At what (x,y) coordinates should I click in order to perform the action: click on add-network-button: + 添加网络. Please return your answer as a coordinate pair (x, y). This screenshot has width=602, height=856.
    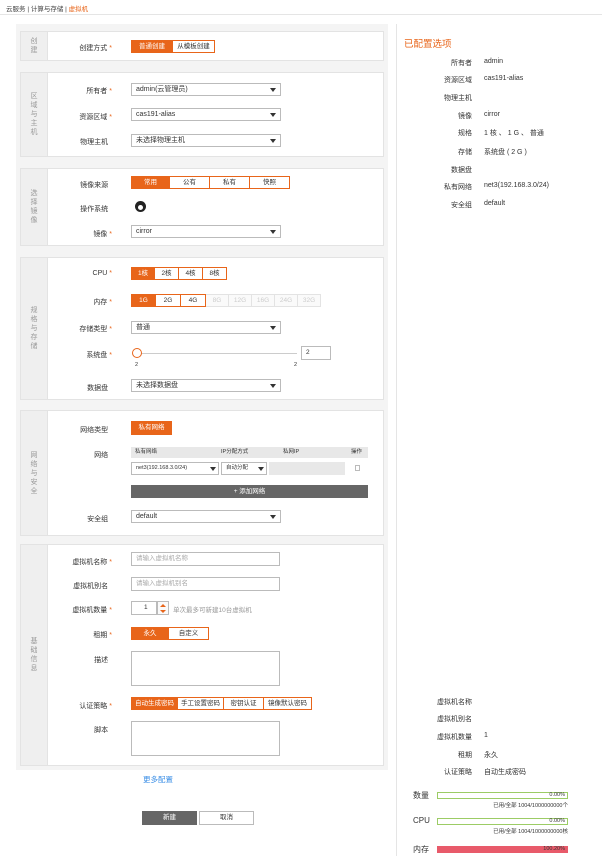
    Looking at the image, I should click on (249, 491).